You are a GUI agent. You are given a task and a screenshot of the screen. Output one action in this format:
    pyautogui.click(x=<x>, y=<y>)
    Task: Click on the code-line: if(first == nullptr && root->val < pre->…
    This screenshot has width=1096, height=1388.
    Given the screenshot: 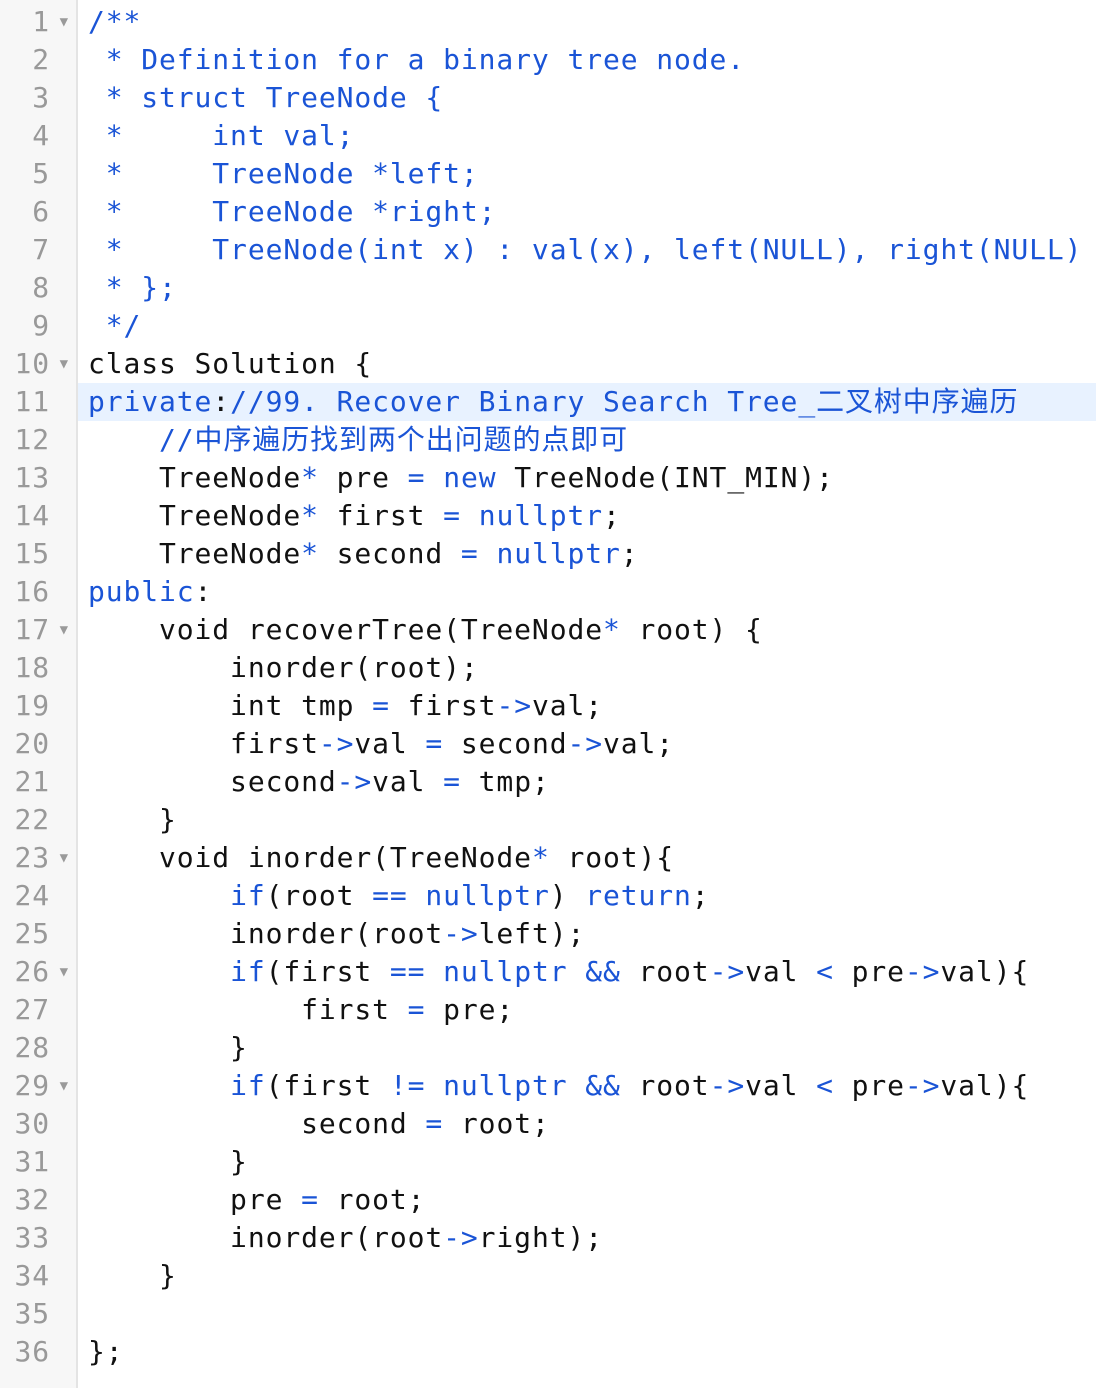 What is the action you would take?
    pyautogui.click(x=587, y=972)
    